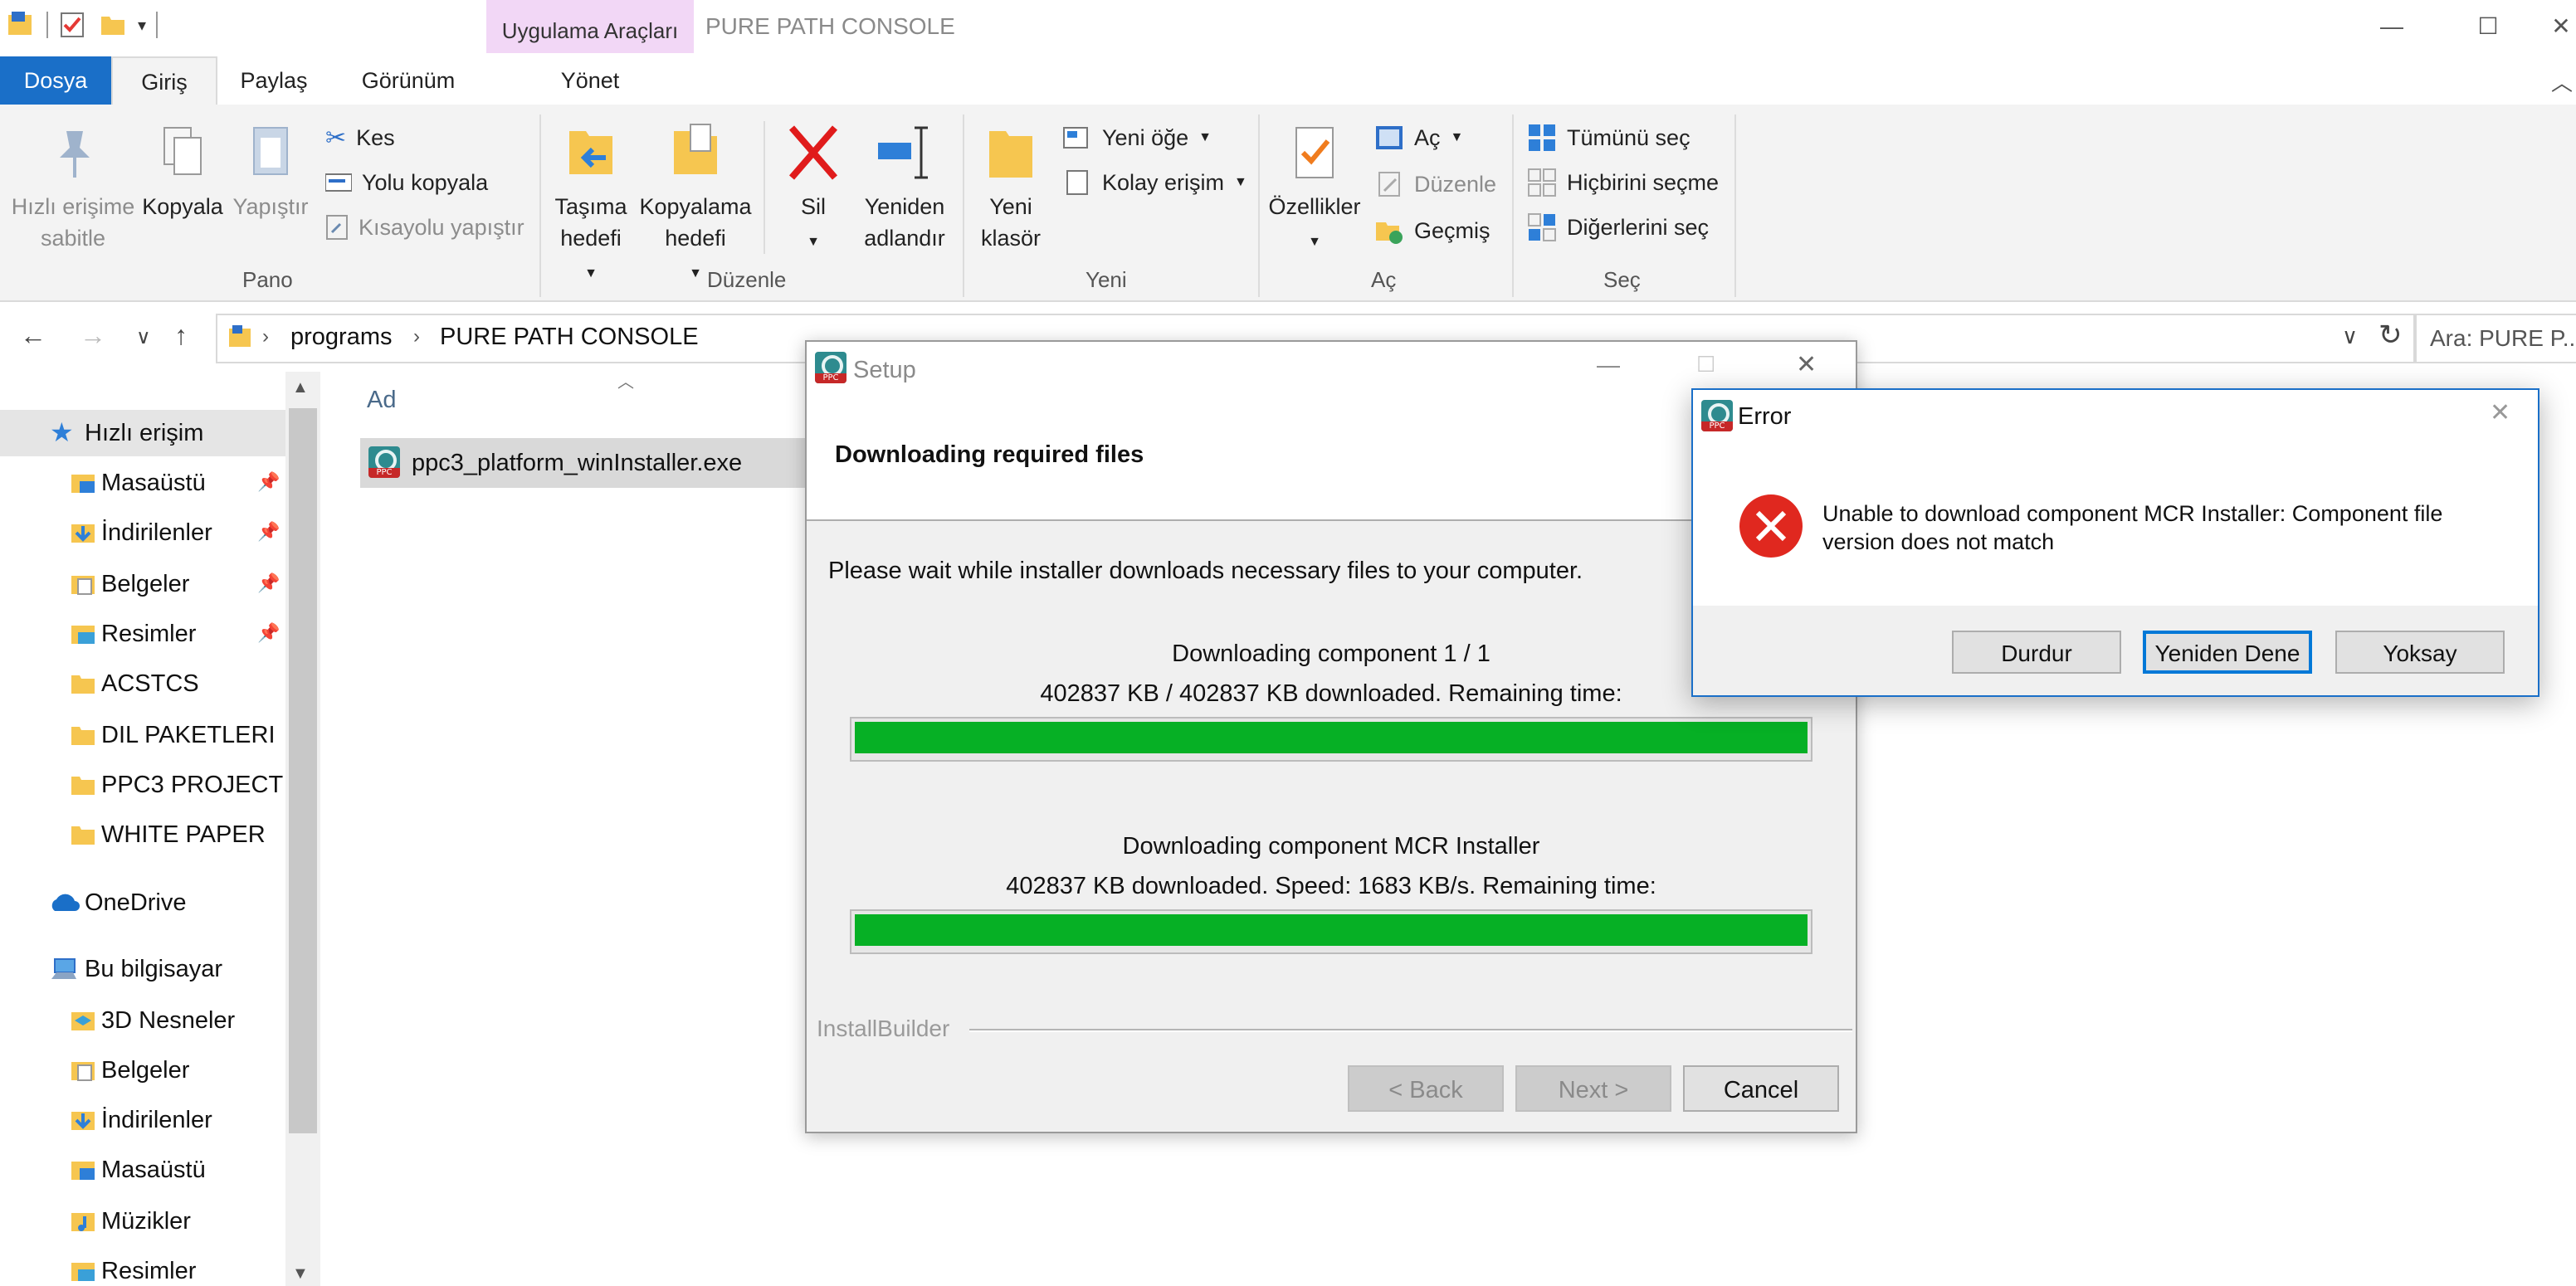  Describe the element at coordinates (1314, 190) in the screenshot. I see `properties-button: Özellikler ▼` at that location.